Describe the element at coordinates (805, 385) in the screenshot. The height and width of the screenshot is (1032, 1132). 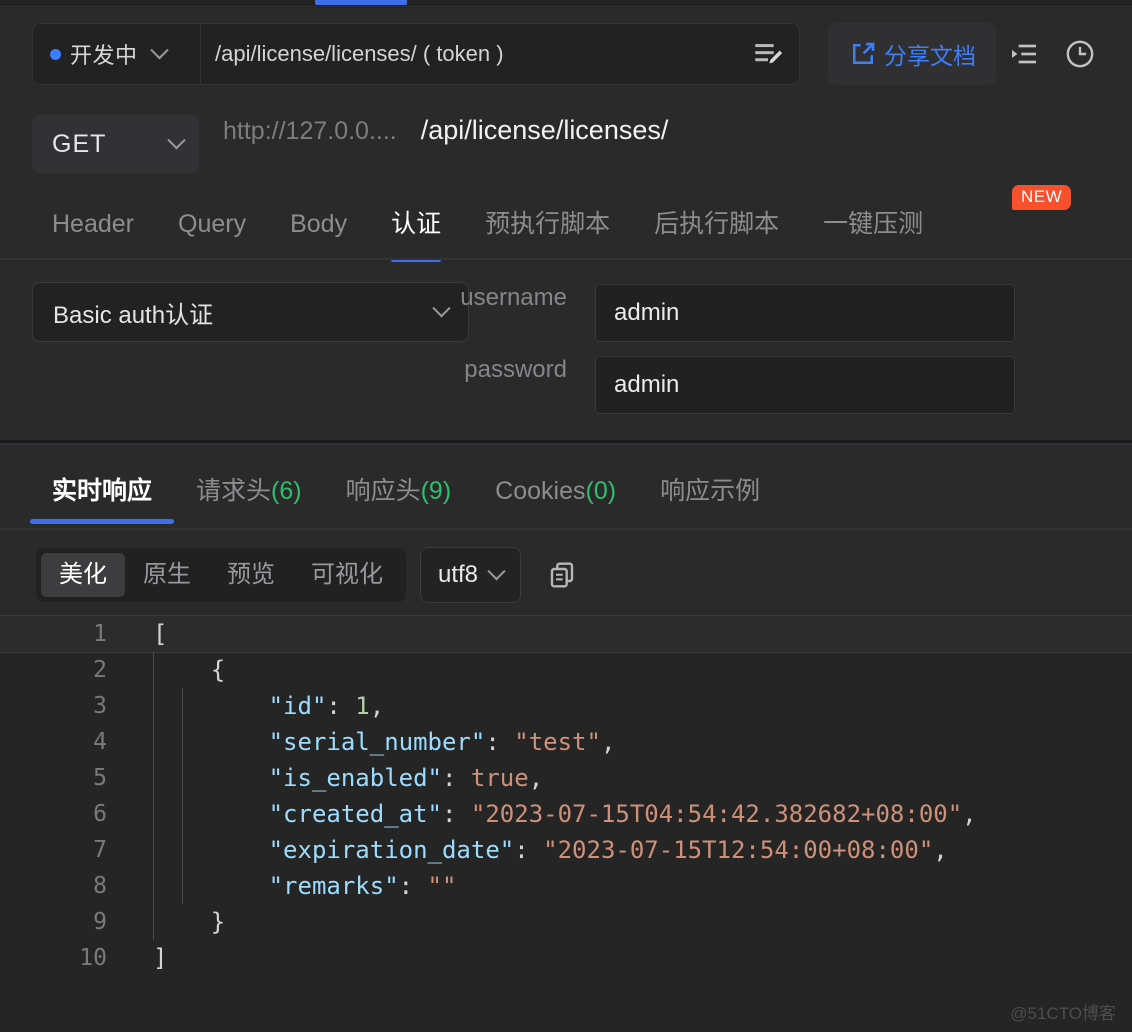
I see `password-input: admin` at that location.